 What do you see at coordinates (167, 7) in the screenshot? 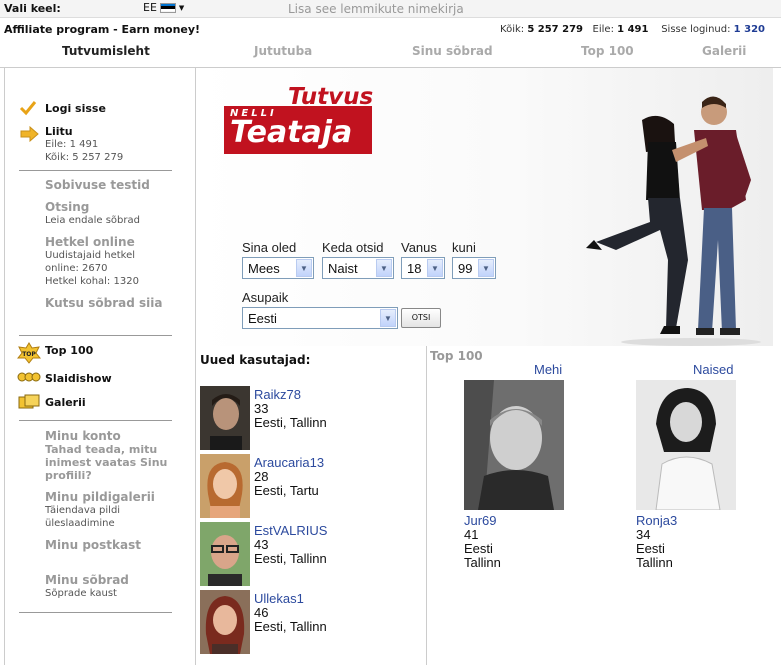
I see `estonian-flag-icon` at bounding box center [167, 7].